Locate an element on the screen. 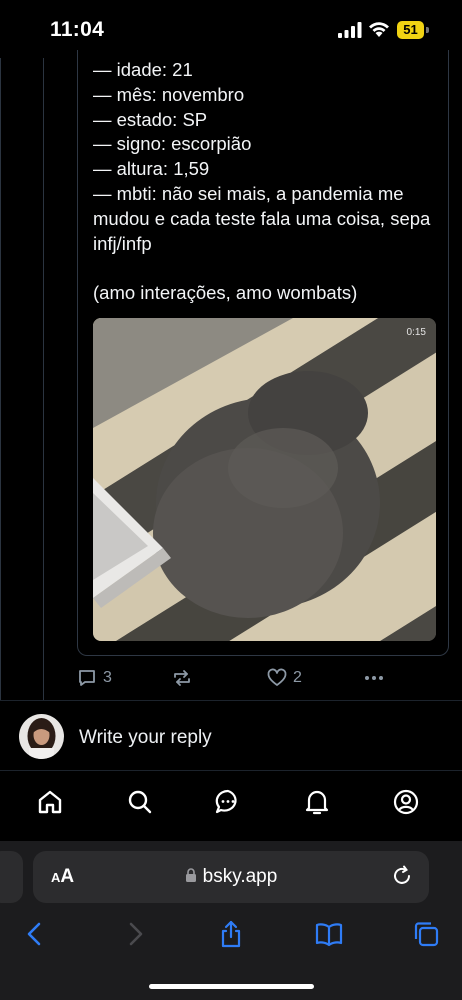 The height and width of the screenshot is (1000, 462). chevron-right-icon is located at coordinates (136, 934).